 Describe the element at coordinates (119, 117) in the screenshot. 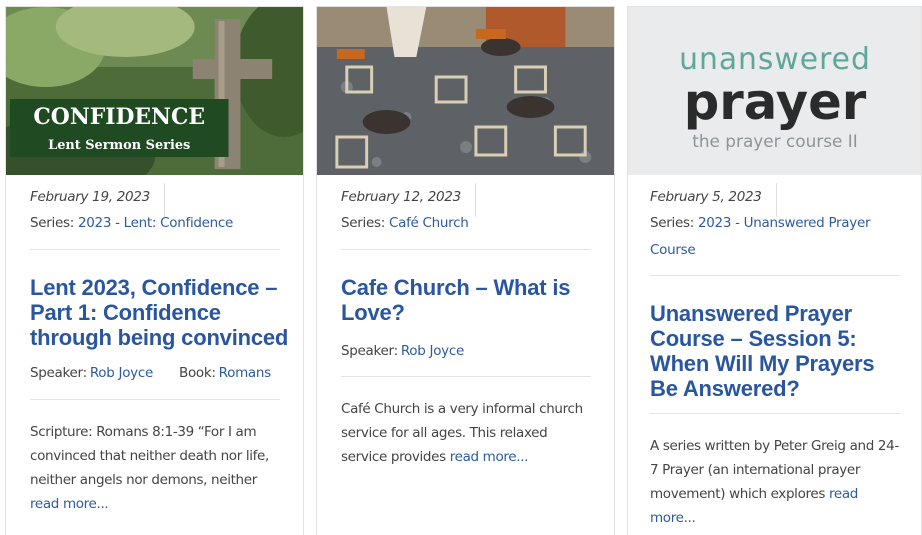

I see `image-title: CONFIDENCE` at that location.